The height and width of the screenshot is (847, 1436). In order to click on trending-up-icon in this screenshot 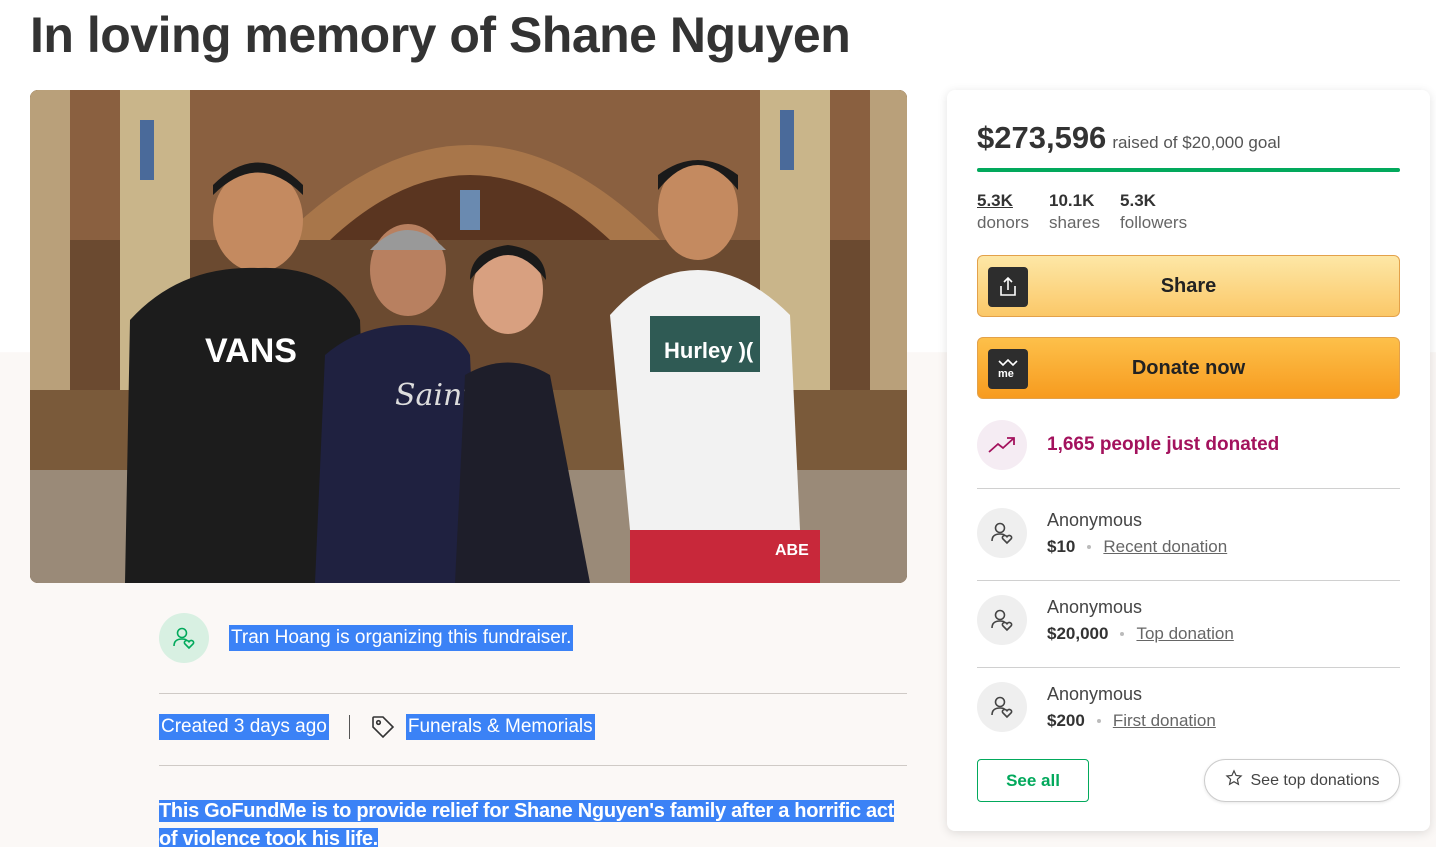, I will do `click(1002, 445)`.